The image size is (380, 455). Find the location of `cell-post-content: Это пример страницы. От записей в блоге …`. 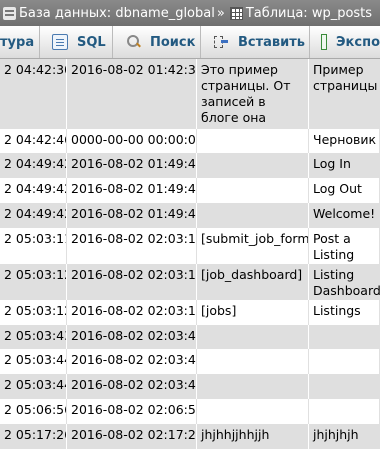

cell-post-content: Это пример страницы. От записей в блоге … is located at coordinates (253, 94).